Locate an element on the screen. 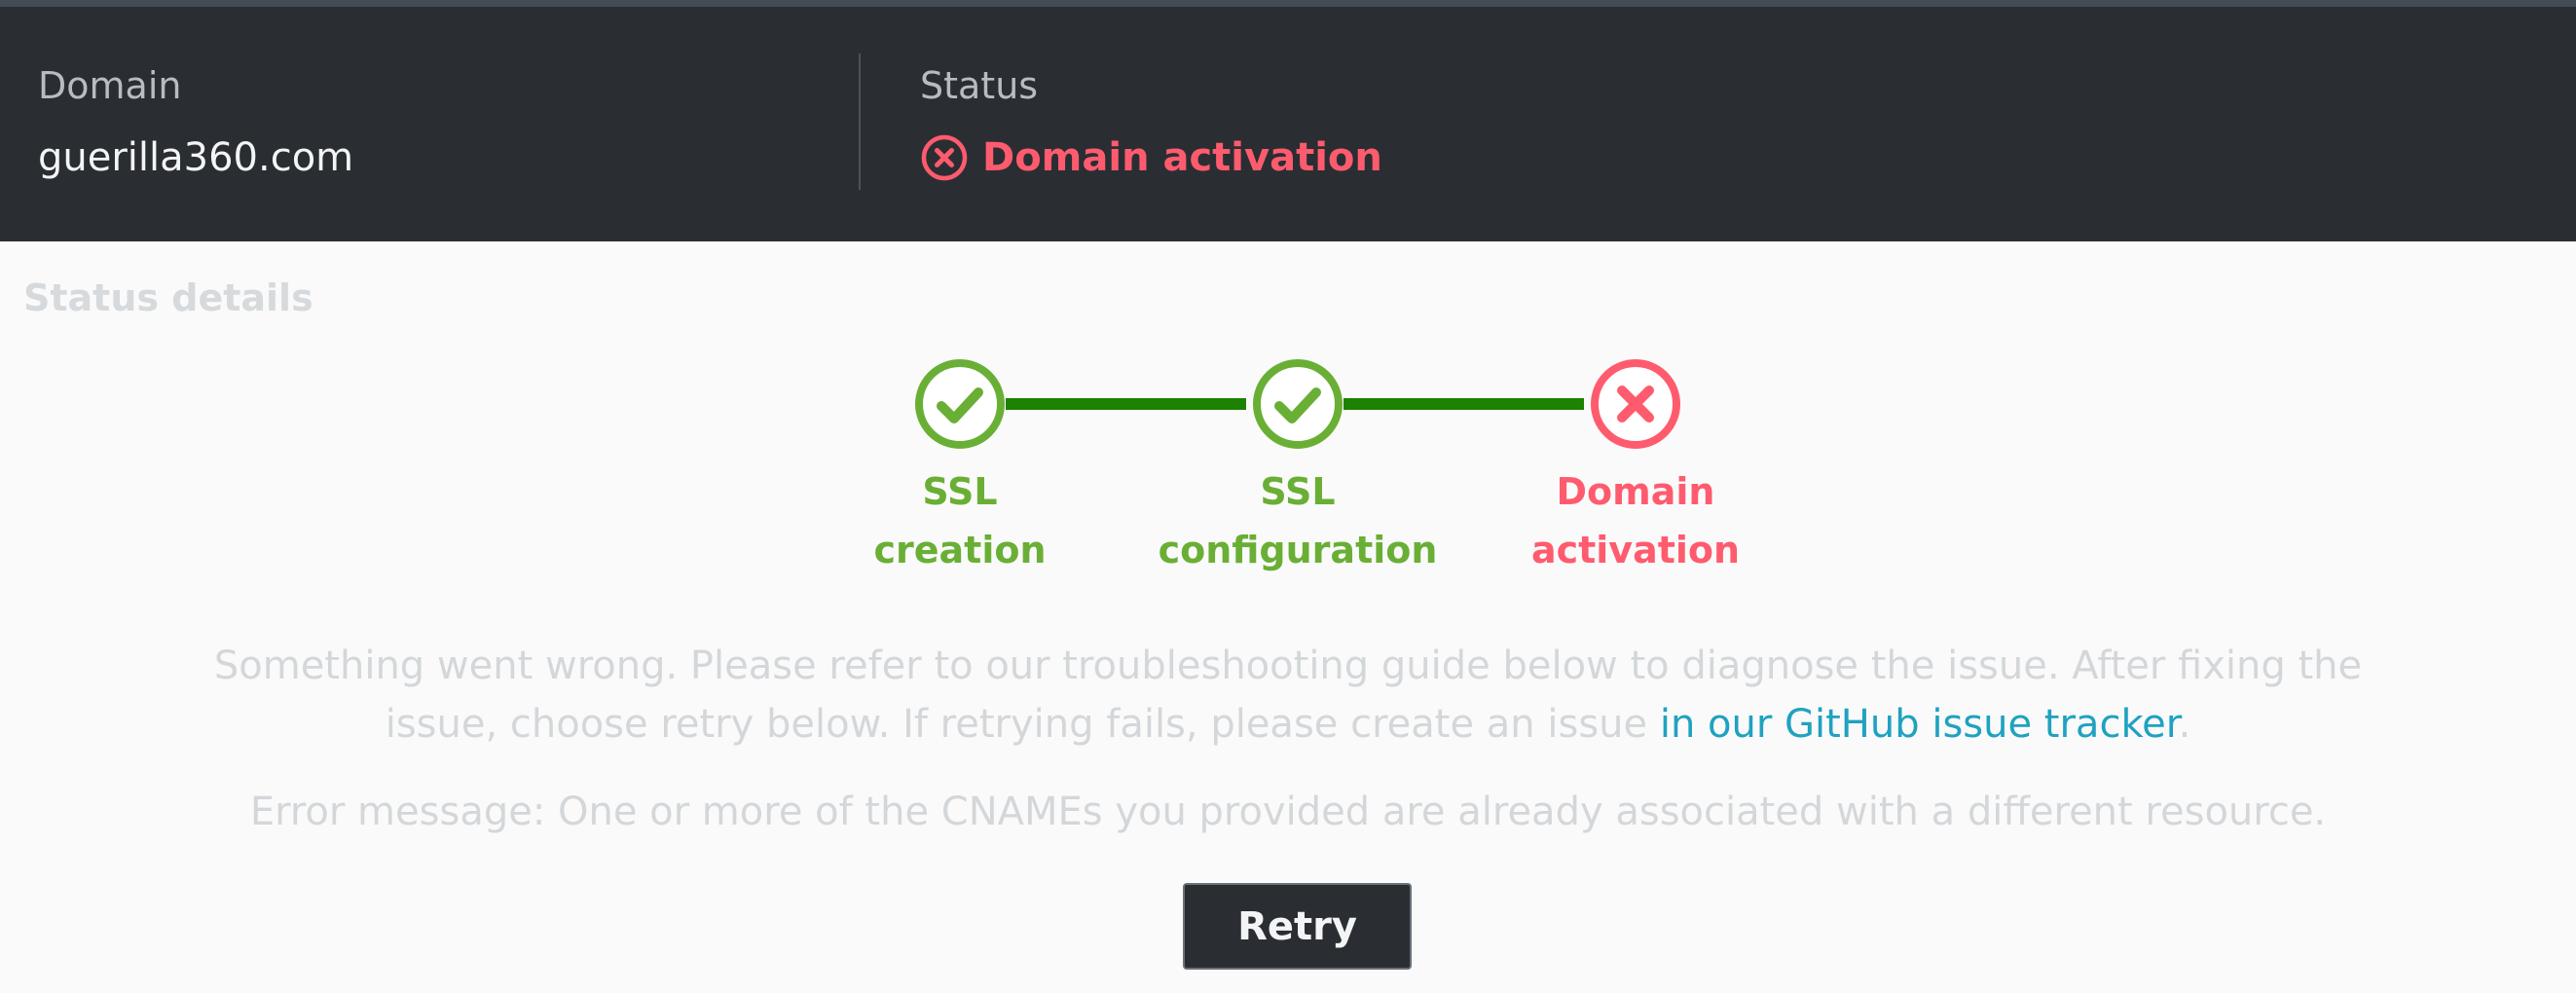 The width and height of the screenshot is (2576, 993). github-issue-tracker-link: in our GitHub issue tracker is located at coordinates (1919, 724).